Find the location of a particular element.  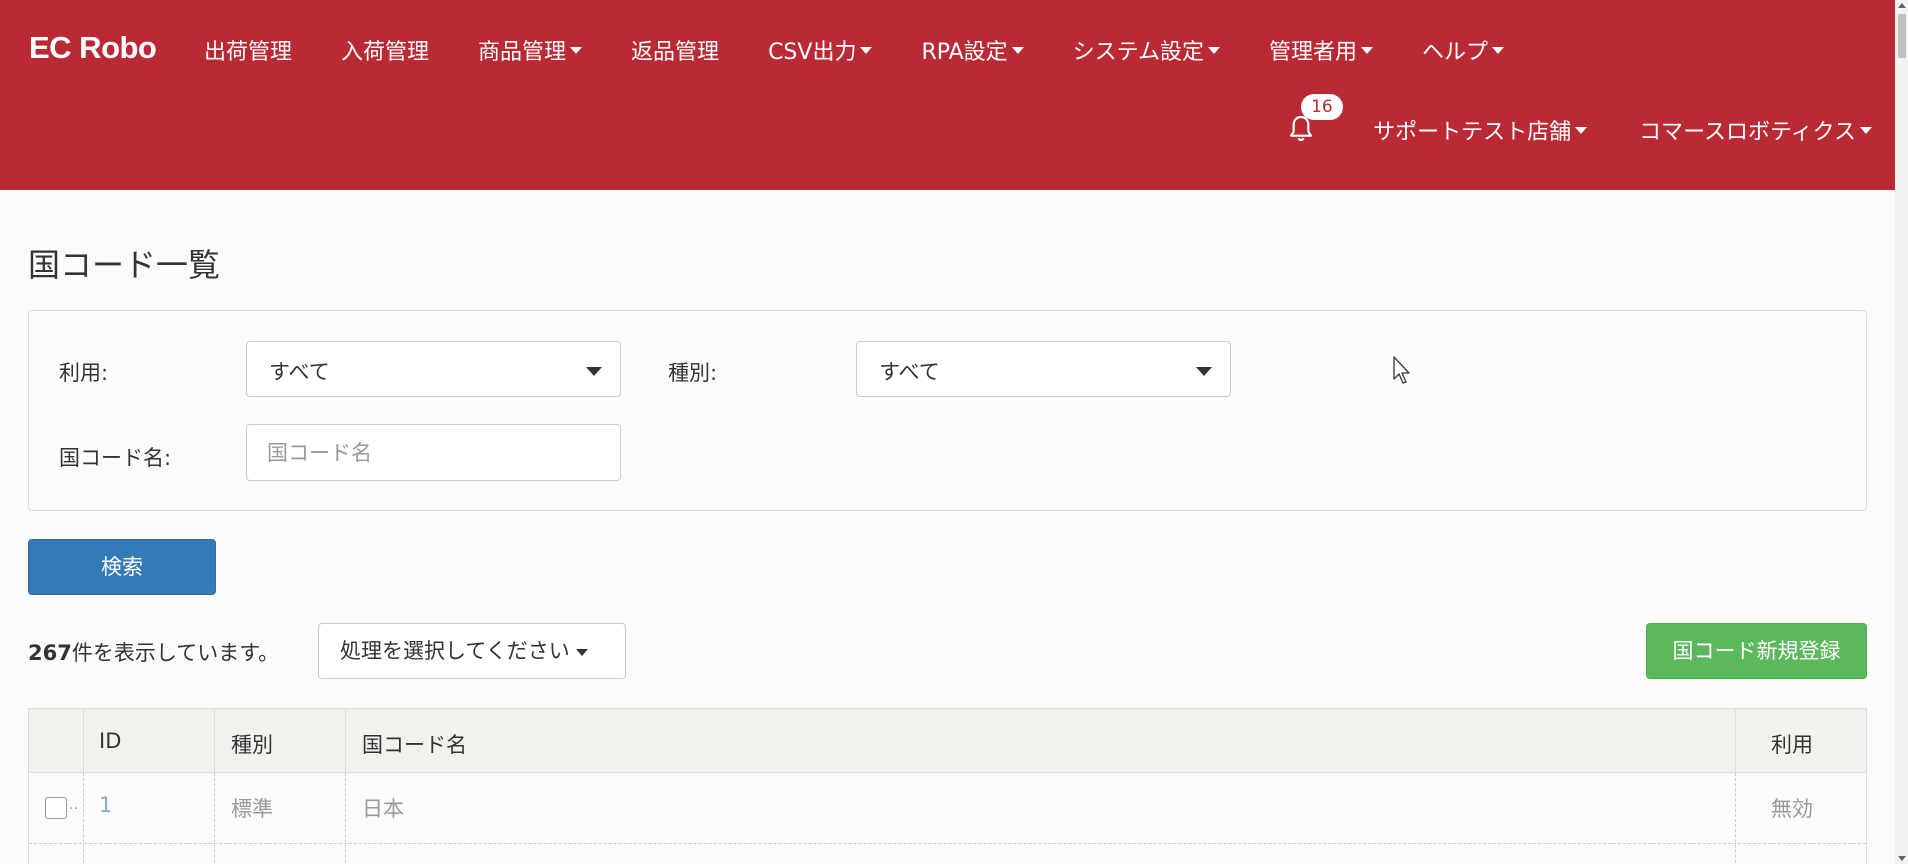

notification-button: 16 is located at coordinates (1314, 120).